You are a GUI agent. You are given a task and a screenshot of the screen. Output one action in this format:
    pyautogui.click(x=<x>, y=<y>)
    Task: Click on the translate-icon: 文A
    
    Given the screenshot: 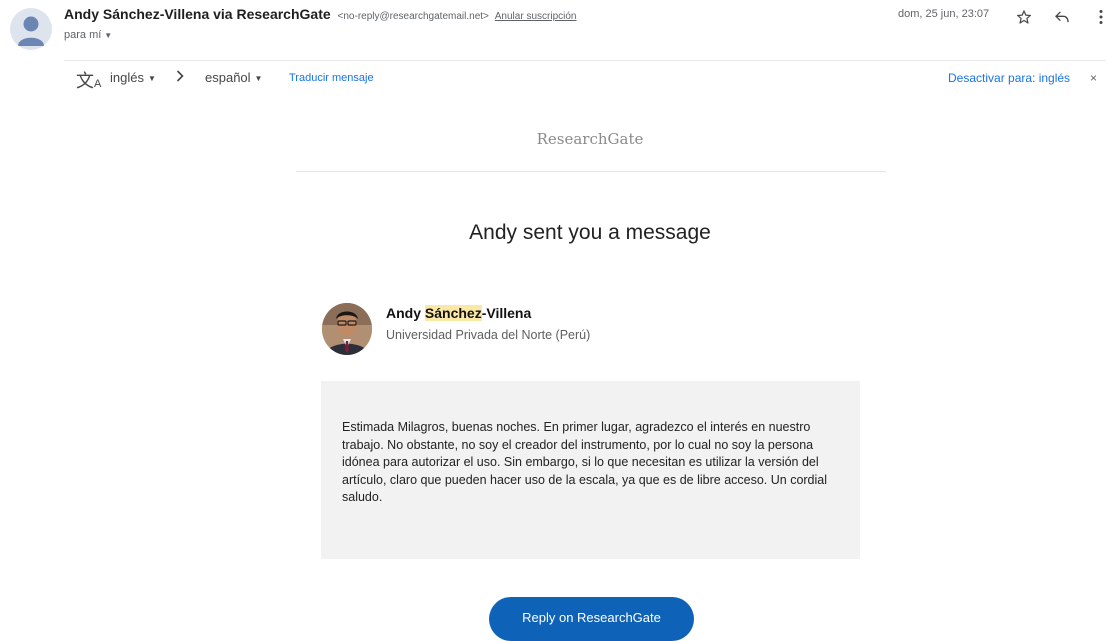 What is the action you would take?
    pyautogui.click(x=89, y=81)
    